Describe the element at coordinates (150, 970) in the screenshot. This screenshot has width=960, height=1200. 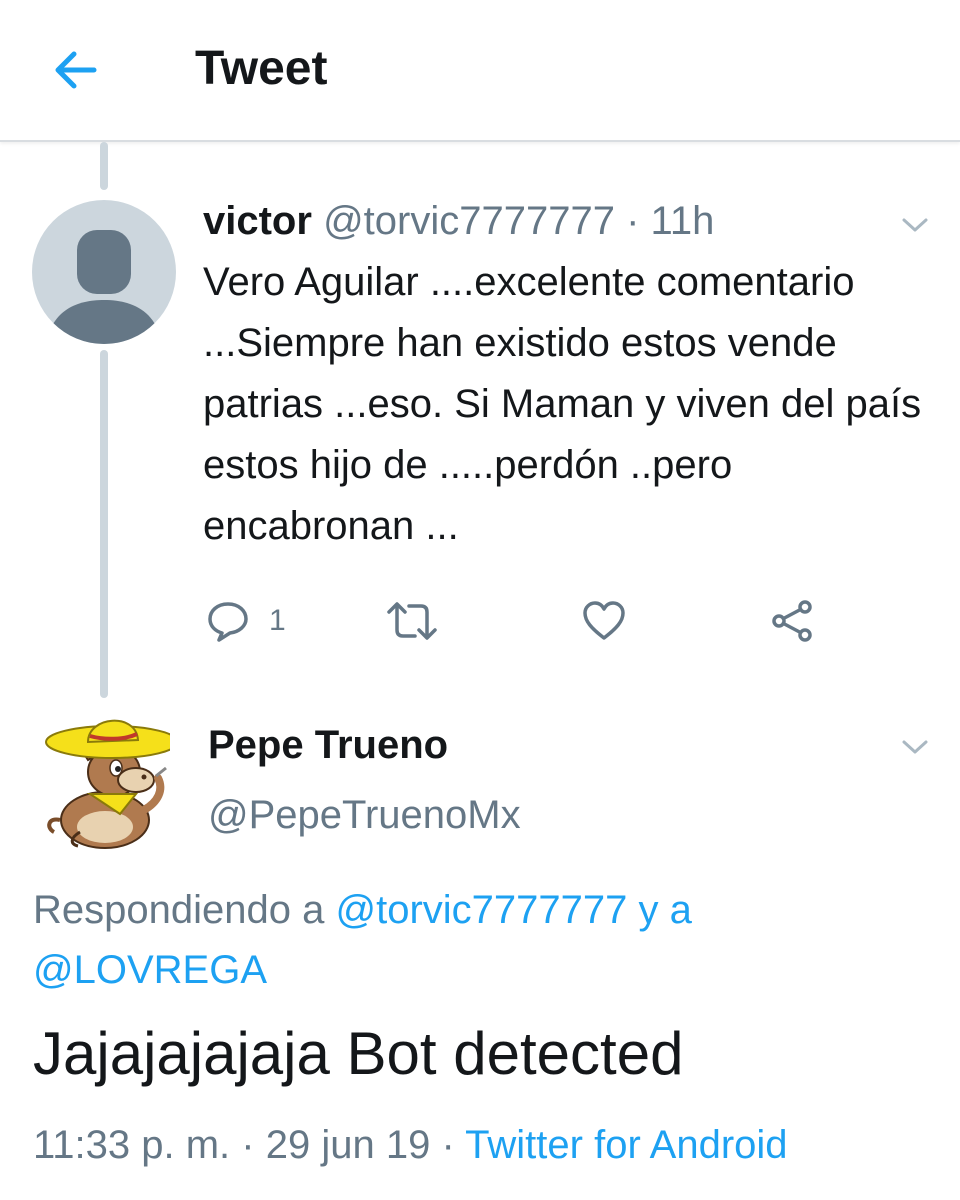
I see `mention-link: @LOVREGA` at that location.